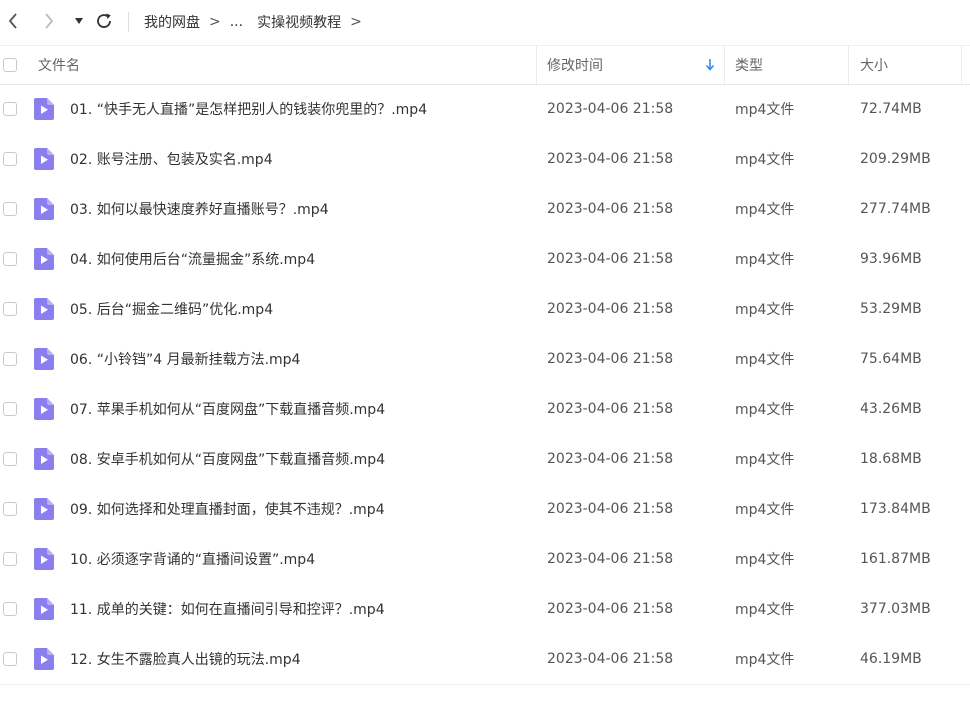 Image resolution: width=970 pixels, height=708 pixels. What do you see at coordinates (485, 65) in the screenshot?
I see `file-list-header: 文件名 修改时间 类型 大小` at bounding box center [485, 65].